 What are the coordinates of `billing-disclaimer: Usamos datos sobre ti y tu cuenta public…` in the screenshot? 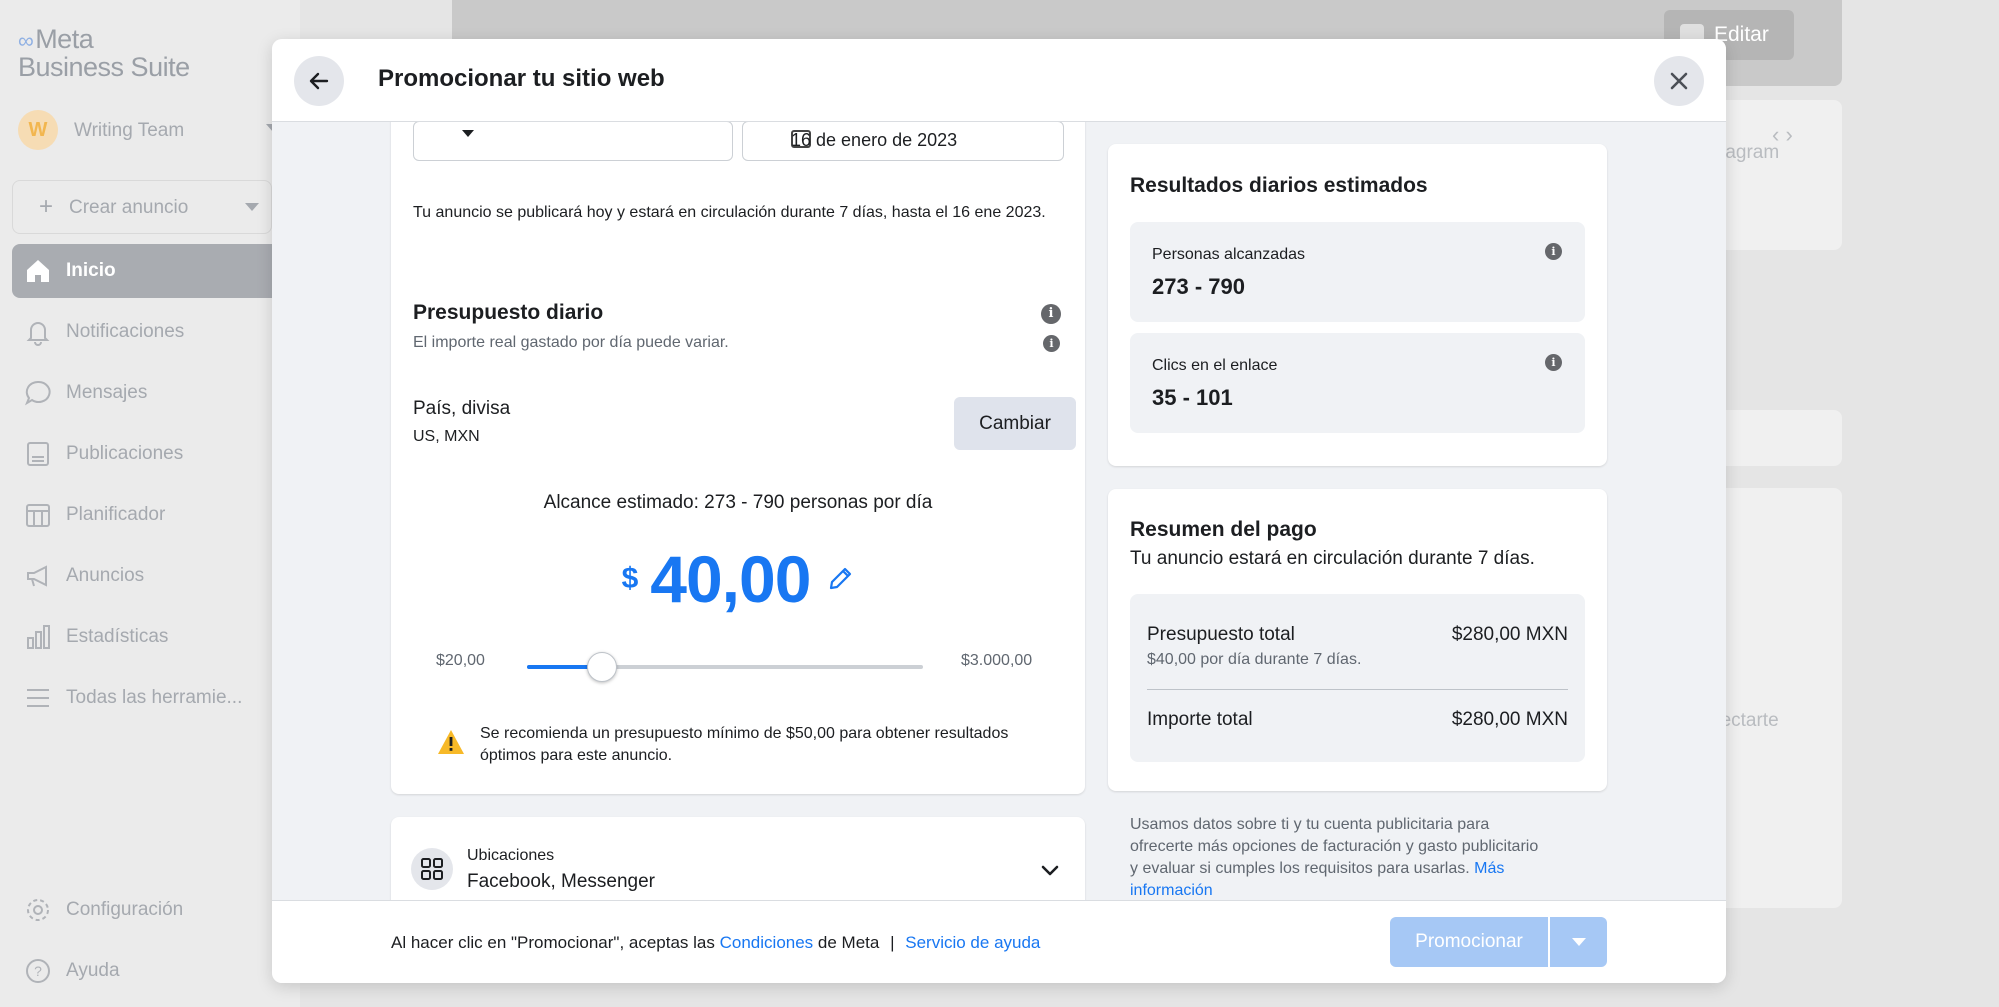 It's located at (1334, 857).